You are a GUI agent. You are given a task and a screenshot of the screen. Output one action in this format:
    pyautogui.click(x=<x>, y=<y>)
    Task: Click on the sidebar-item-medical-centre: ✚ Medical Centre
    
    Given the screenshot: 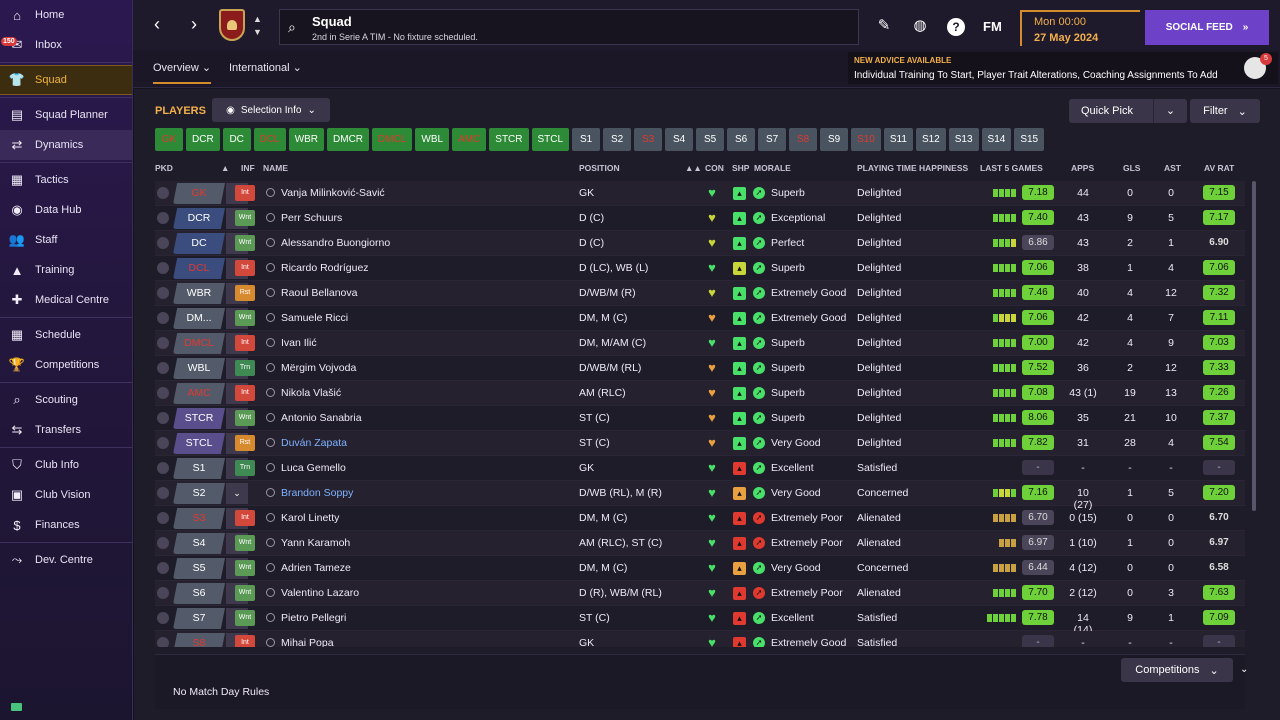 What is the action you would take?
    pyautogui.click(x=66, y=300)
    